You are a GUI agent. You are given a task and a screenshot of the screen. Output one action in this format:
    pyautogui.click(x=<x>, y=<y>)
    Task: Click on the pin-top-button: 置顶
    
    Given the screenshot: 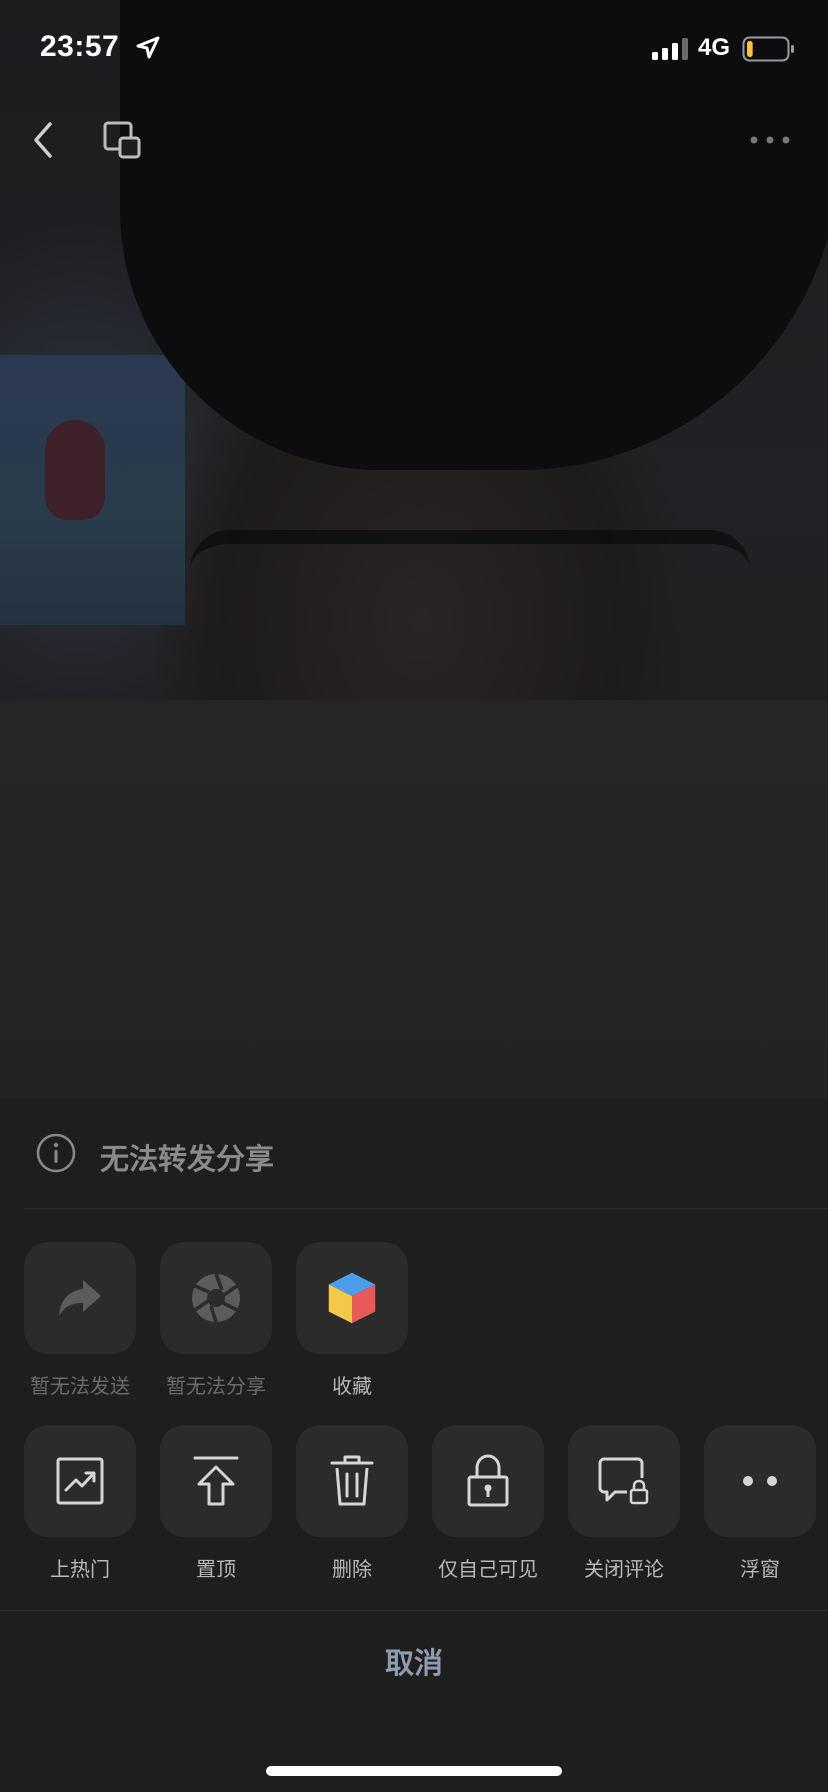 What is the action you would take?
    pyautogui.click(x=216, y=1510)
    